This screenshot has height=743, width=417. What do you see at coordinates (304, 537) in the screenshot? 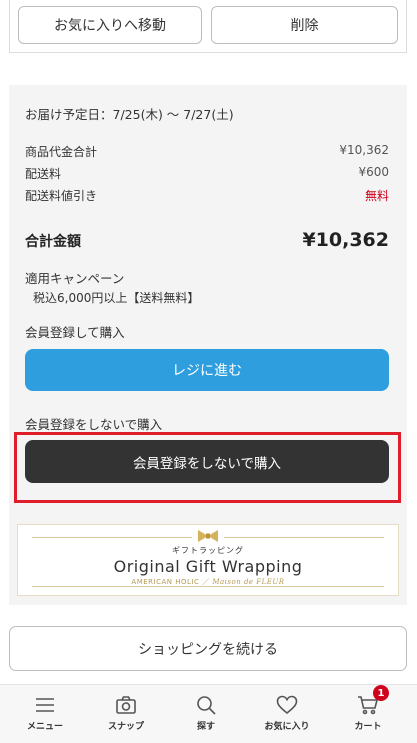
I see `banner-line-right` at bounding box center [304, 537].